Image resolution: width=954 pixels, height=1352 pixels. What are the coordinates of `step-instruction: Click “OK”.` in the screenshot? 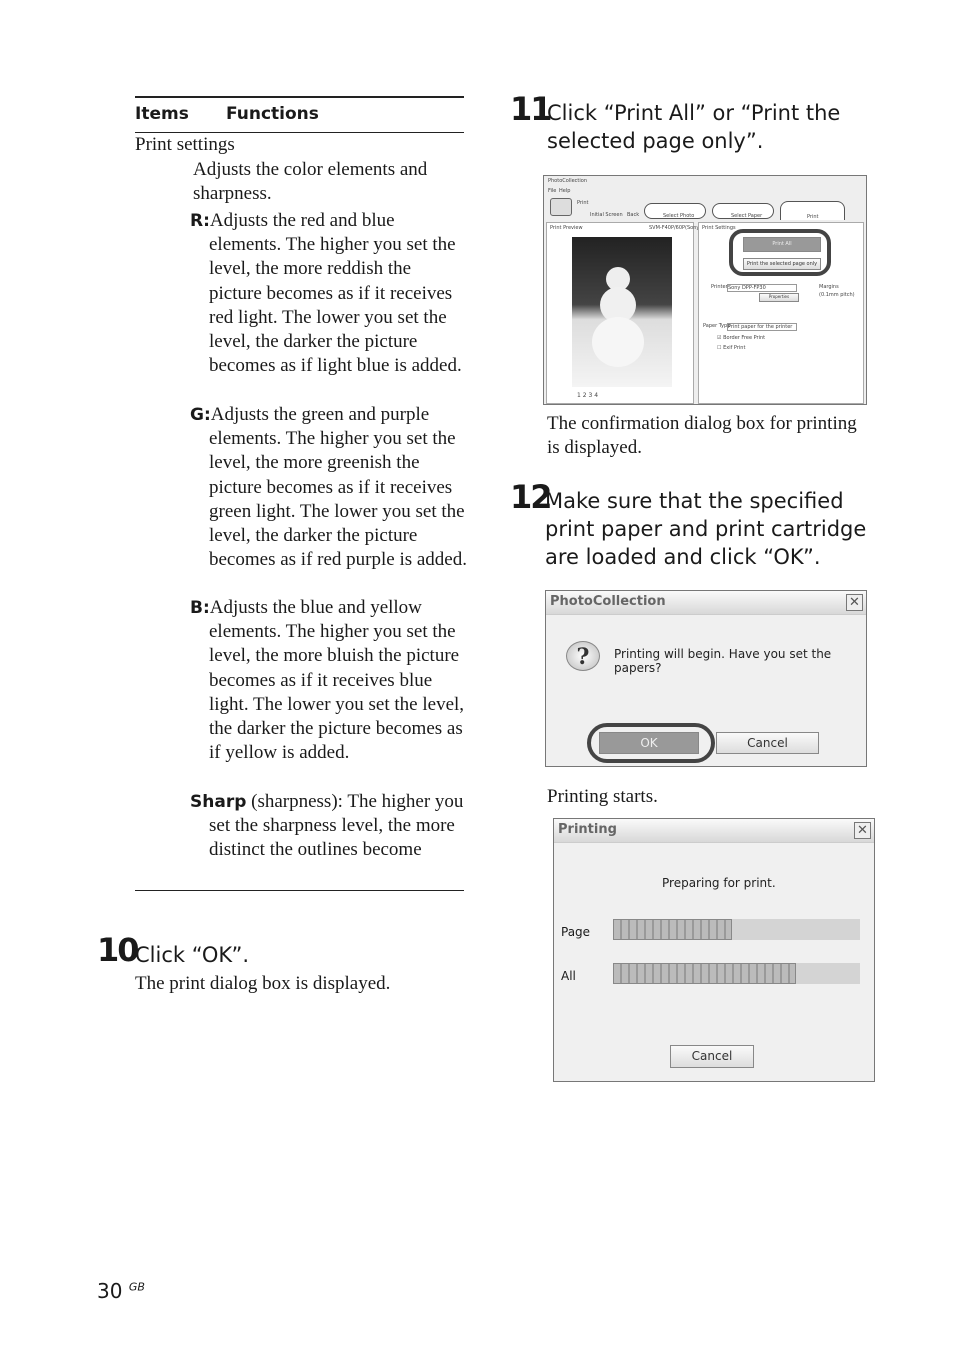 It's located at (192, 955).